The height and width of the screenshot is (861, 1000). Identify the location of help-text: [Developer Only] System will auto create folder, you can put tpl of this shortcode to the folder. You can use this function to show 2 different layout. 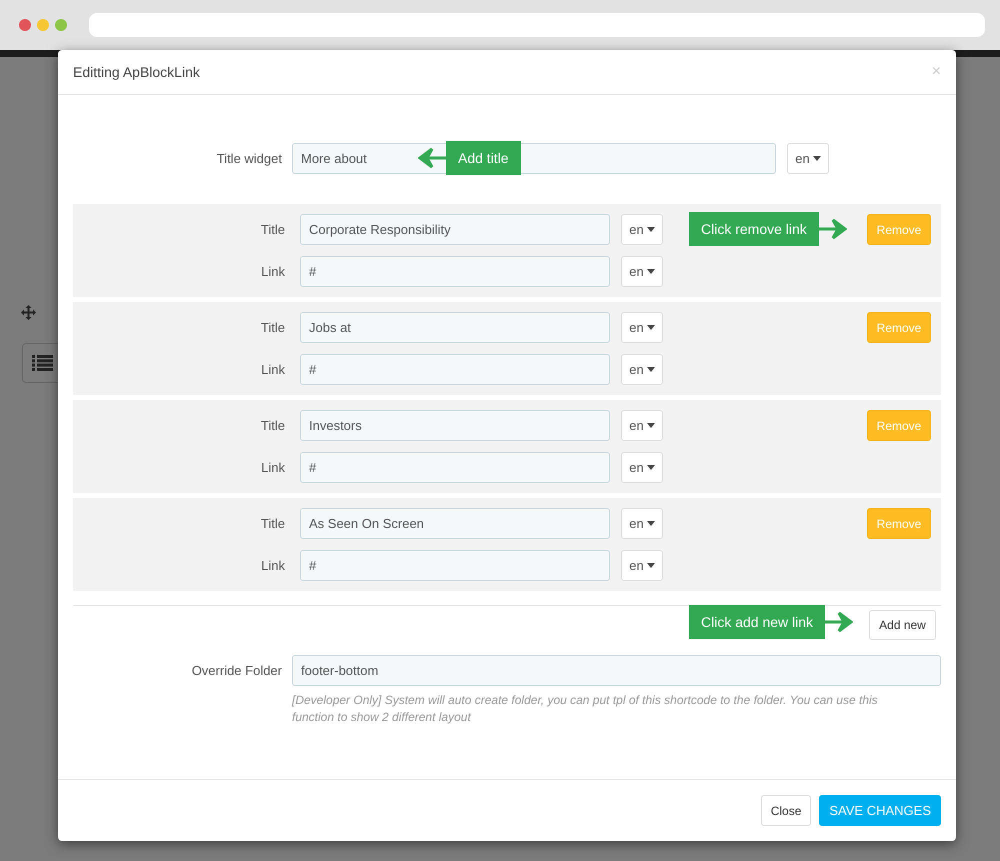
(585, 709).